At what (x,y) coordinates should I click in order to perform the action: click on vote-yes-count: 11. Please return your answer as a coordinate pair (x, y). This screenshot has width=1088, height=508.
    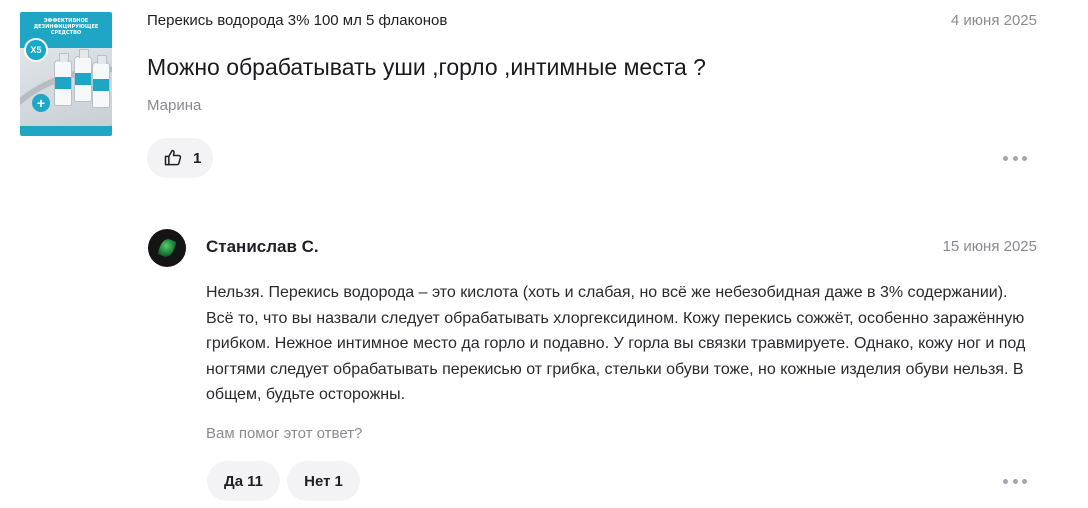
    Looking at the image, I should click on (255, 481).